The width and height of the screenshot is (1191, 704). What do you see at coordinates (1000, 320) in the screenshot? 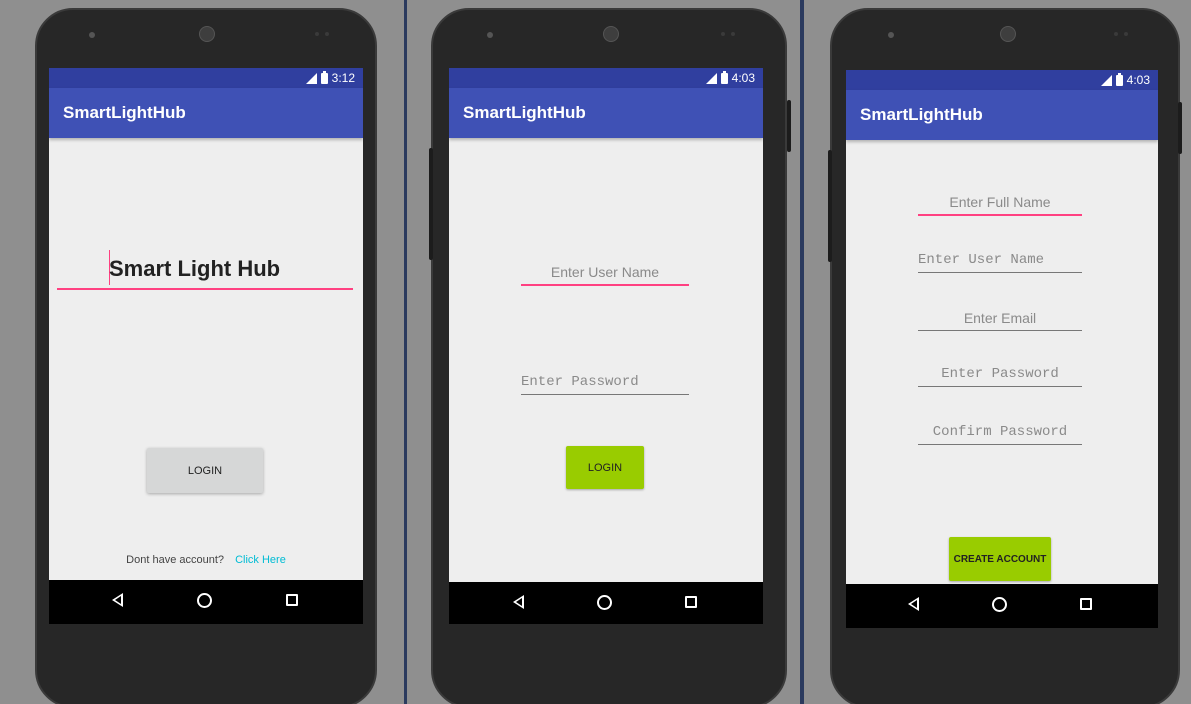
I see `email-field: Enter Email` at bounding box center [1000, 320].